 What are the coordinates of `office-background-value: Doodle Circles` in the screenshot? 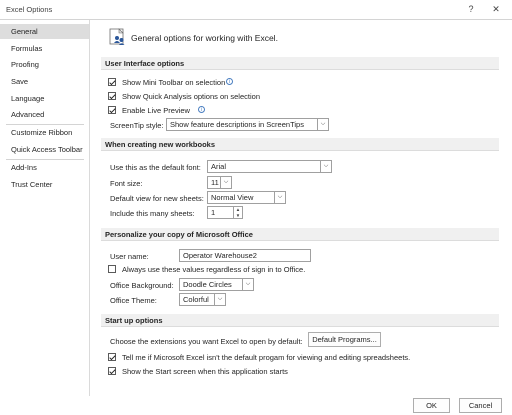 It's located at (207, 284).